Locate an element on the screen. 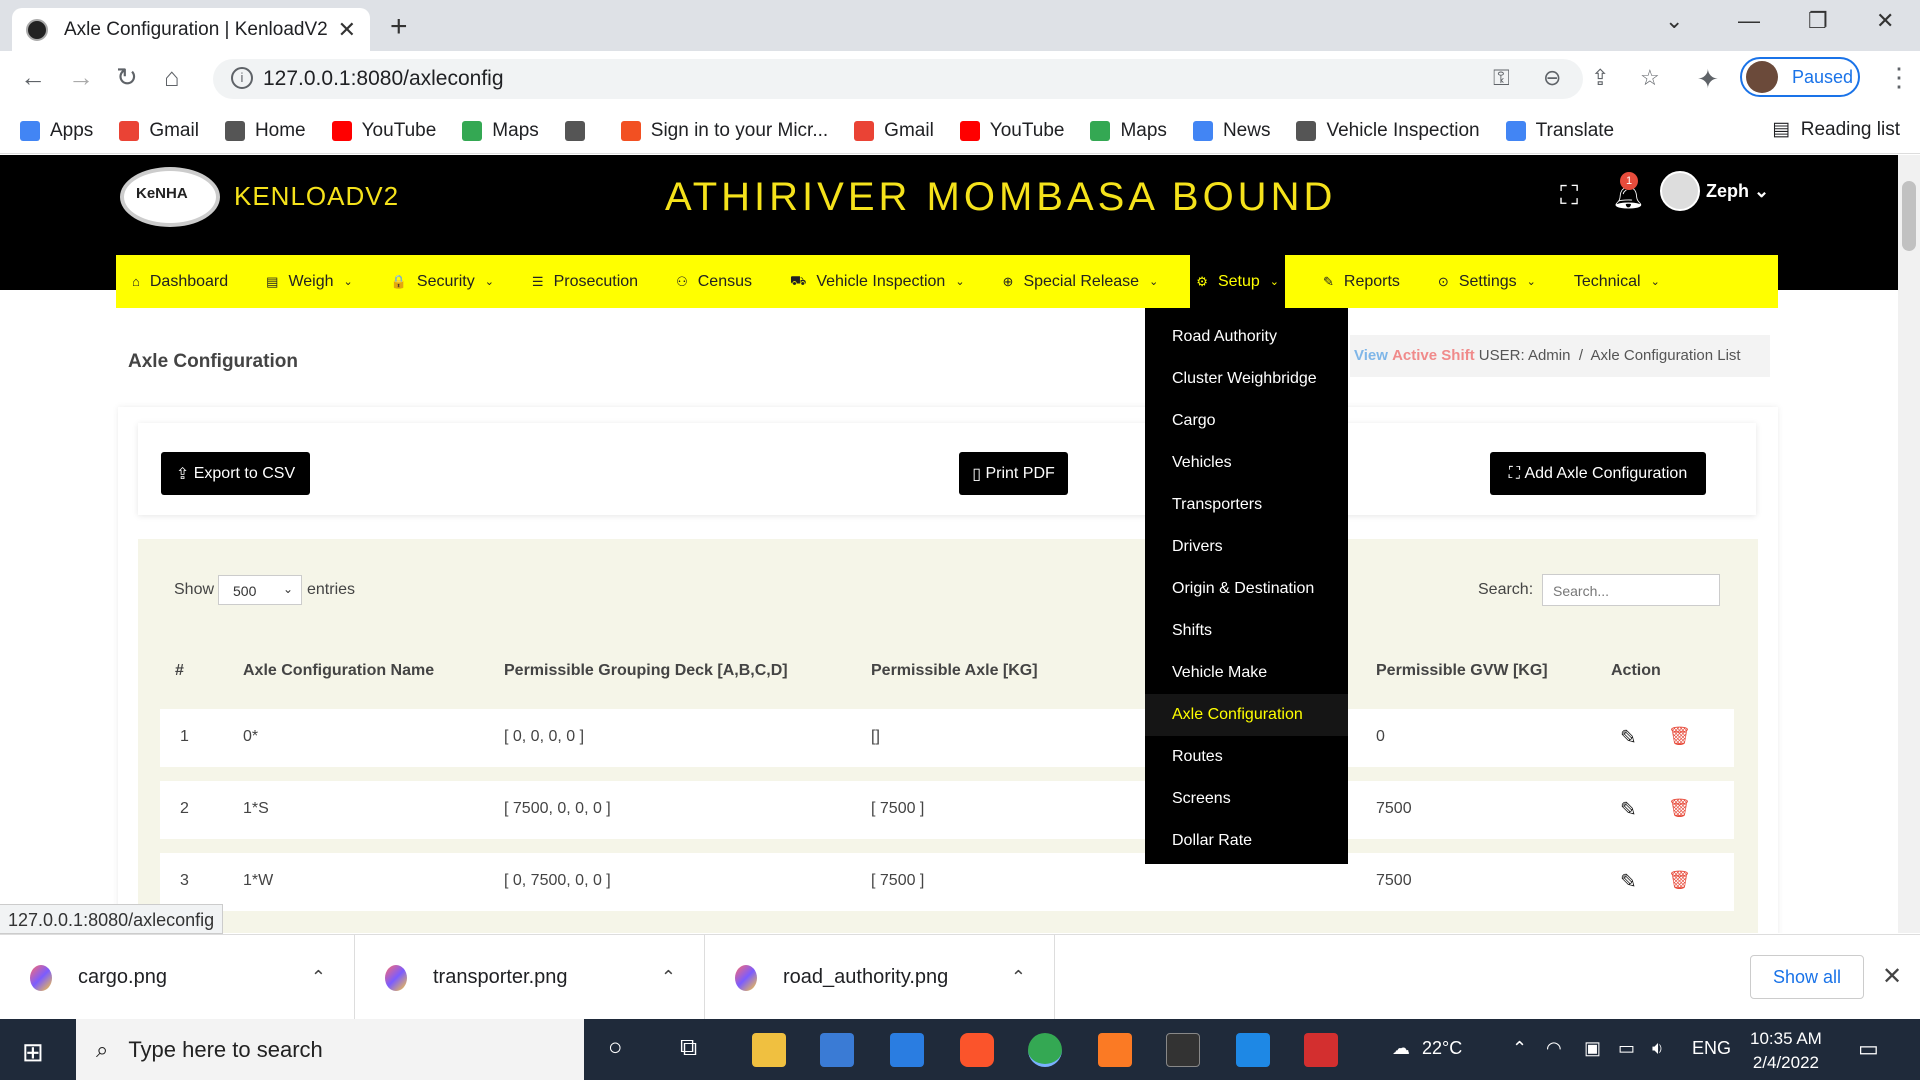 The image size is (1920, 1080). reload-icon: ↻ is located at coordinates (127, 77).